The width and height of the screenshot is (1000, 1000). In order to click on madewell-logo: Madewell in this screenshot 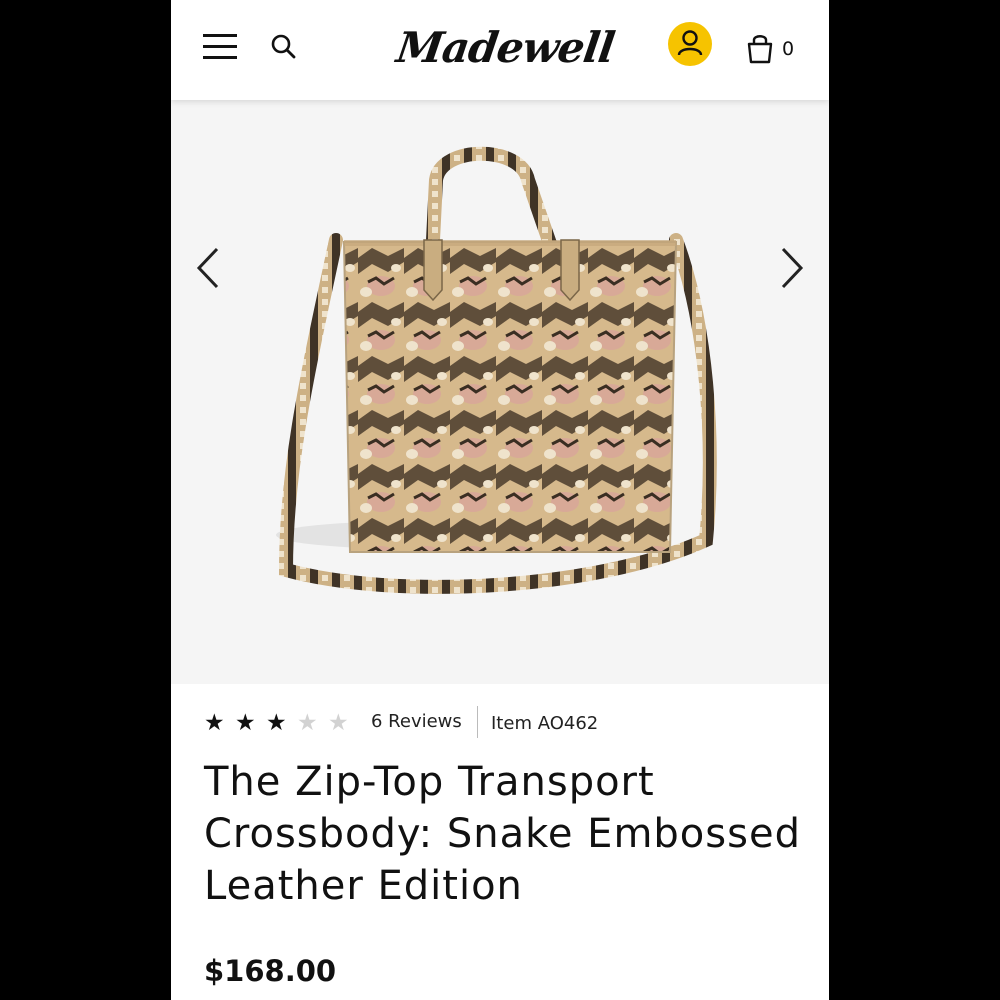, I will do `click(505, 48)`.